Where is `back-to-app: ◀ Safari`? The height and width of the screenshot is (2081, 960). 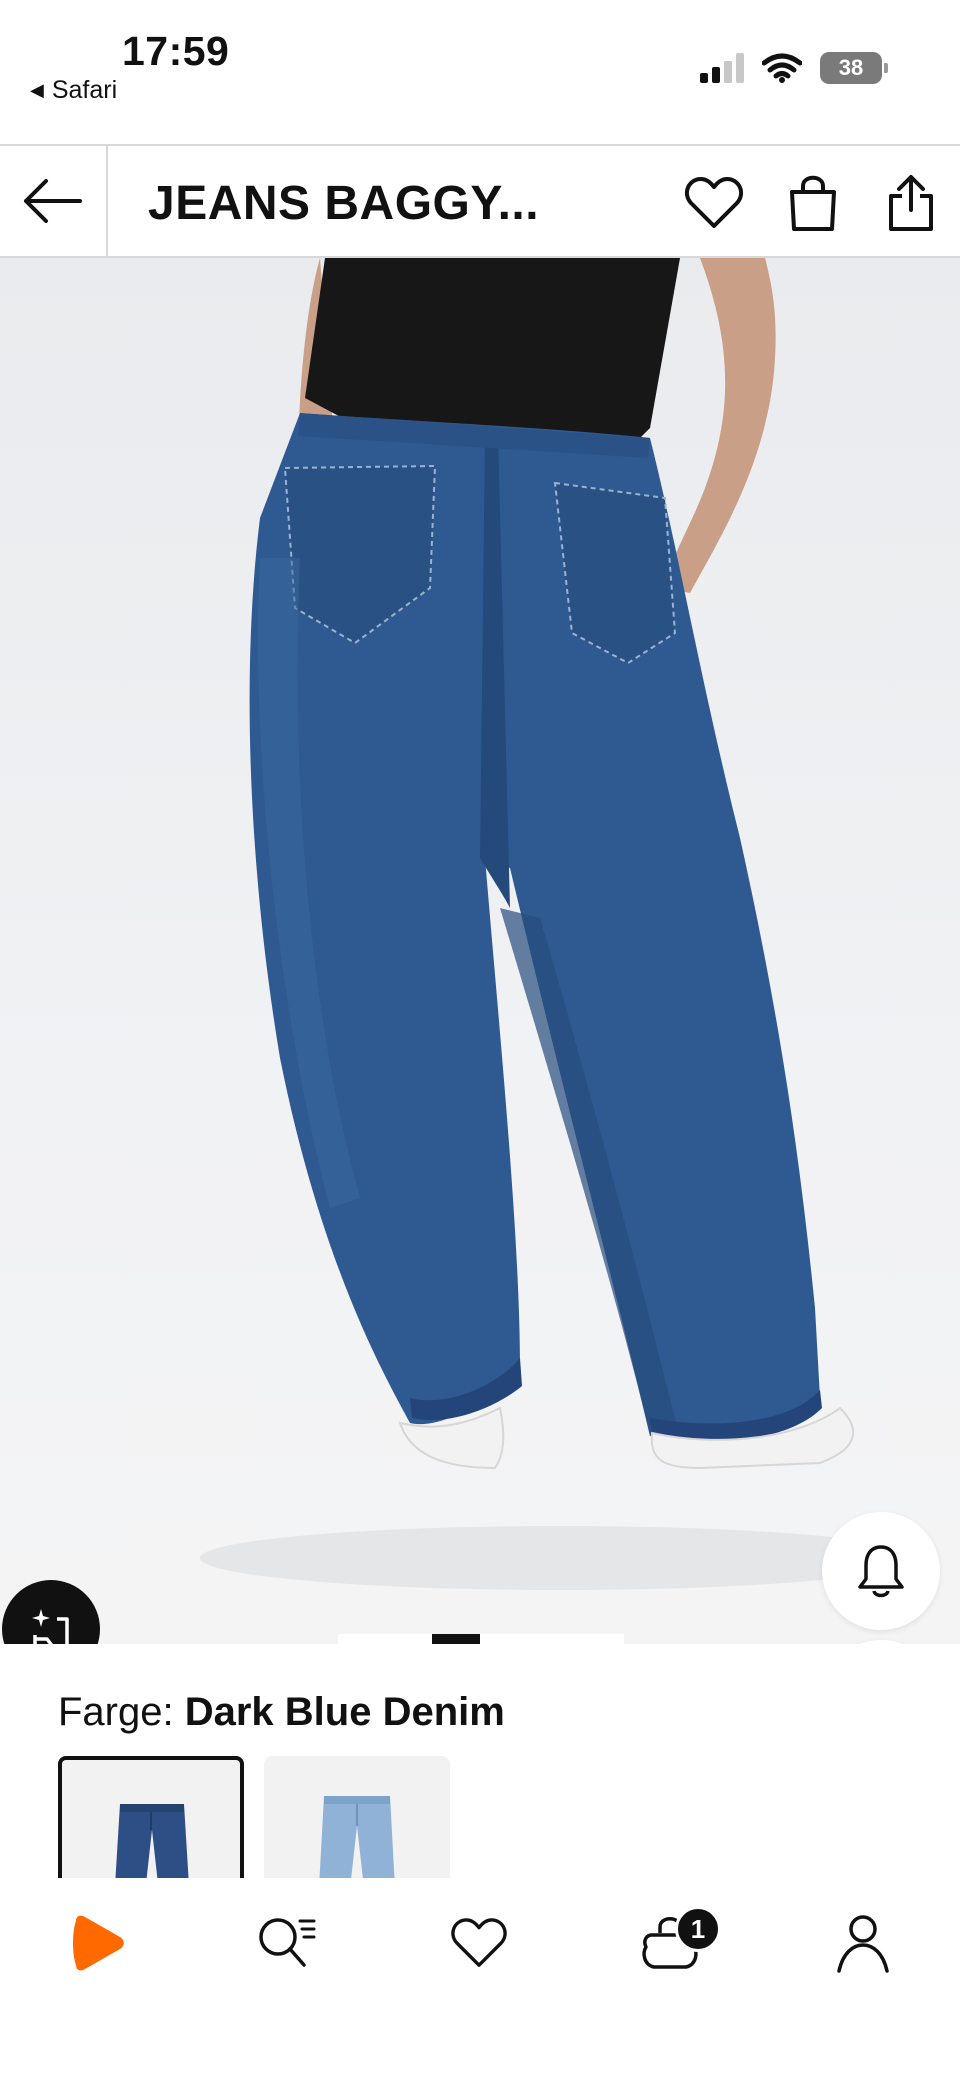
back-to-app: ◀ Safari is located at coordinates (73, 90).